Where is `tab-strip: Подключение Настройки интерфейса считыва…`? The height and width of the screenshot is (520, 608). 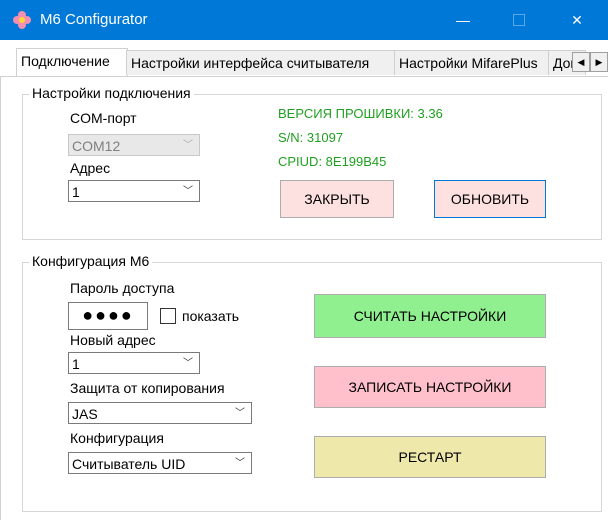
tab-strip: Подключение Настройки интерфейса считыва… is located at coordinates (304, 58).